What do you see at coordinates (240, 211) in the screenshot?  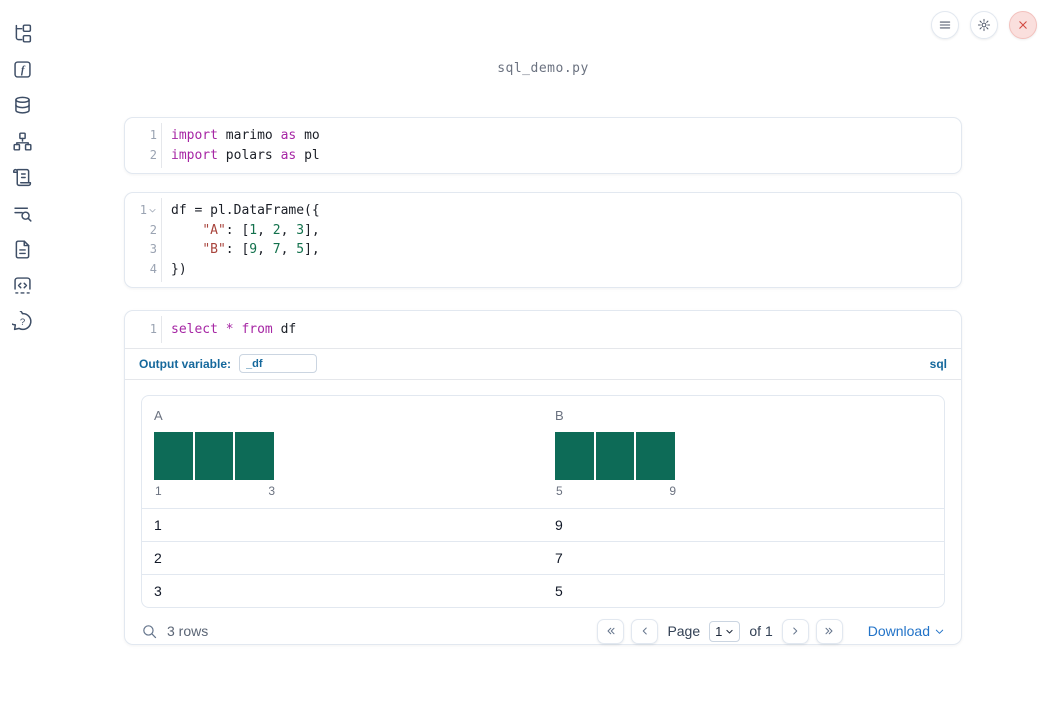 I see `code-text: df = pl.DataFrame({` at bounding box center [240, 211].